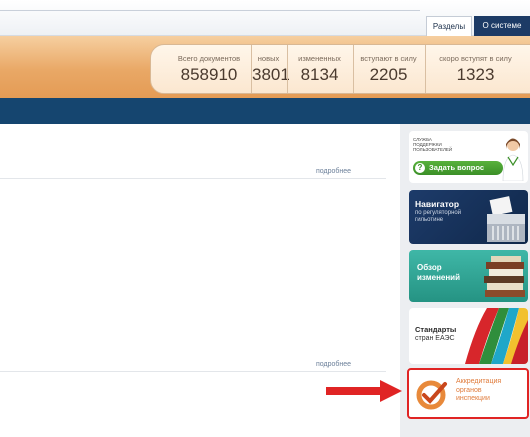 Image resolution: width=530 pixels, height=437 pixels. I want to click on question-icon: ?, so click(420, 168).